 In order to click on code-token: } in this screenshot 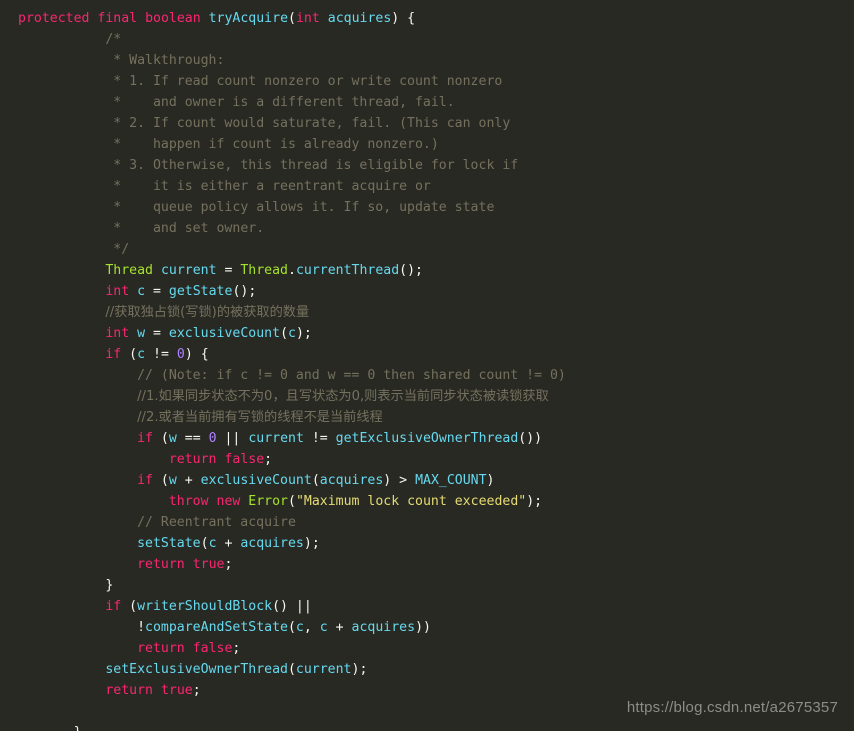, I will do `click(109, 585)`.